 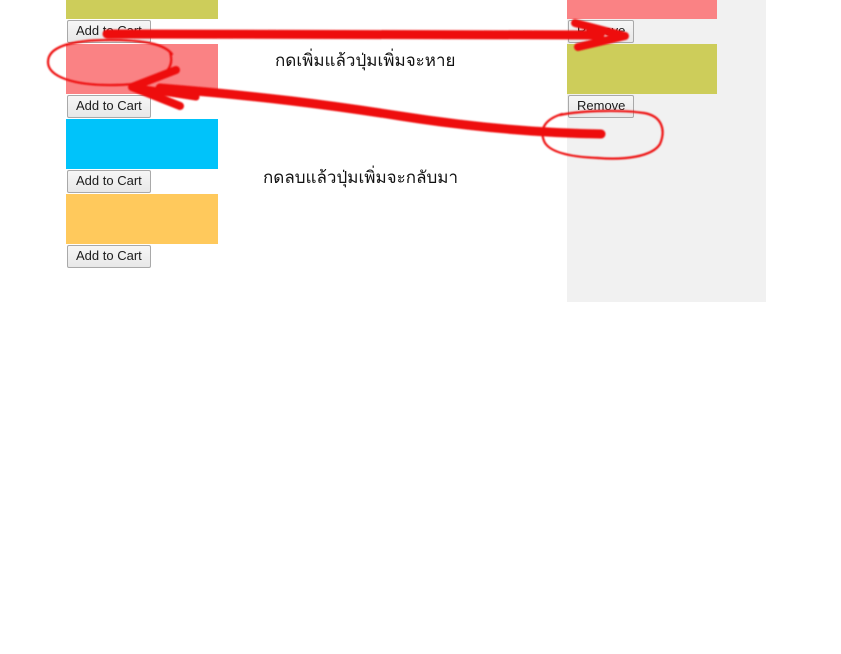 What do you see at coordinates (109, 256) in the screenshot?
I see `add-to-cart-button-4: Add to Cart` at bounding box center [109, 256].